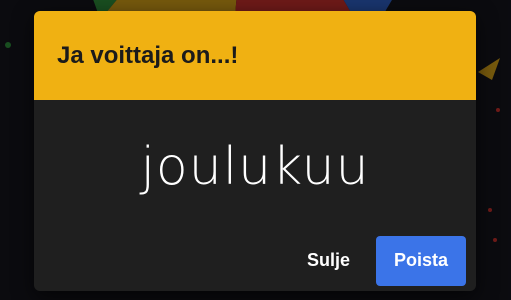 The width and height of the screenshot is (511, 300). I want to click on winner-text: joulukuu, so click(255, 167).